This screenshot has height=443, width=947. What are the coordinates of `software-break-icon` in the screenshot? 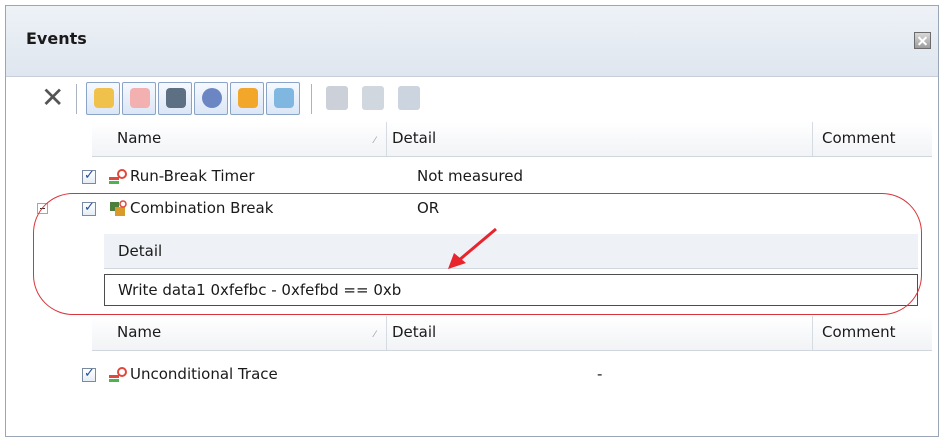 It's located at (139, 98).